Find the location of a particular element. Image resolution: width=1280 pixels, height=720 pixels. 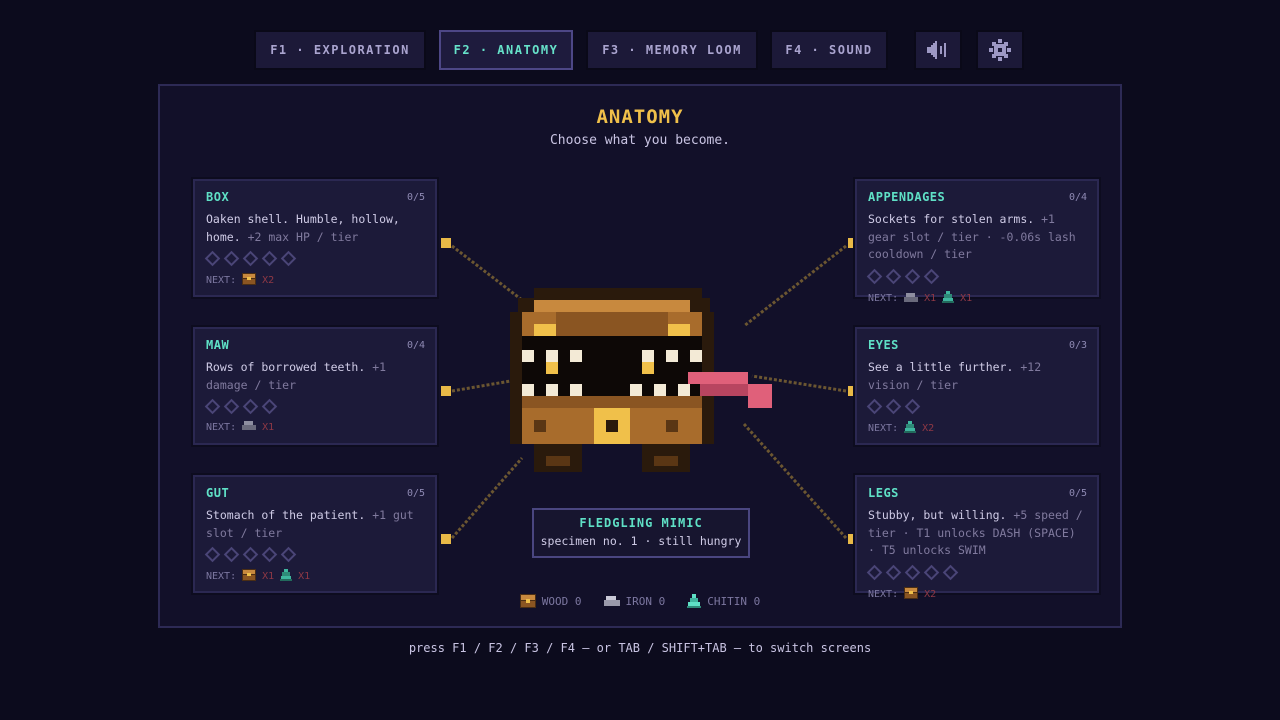

tab-exploration: F1 · EXPLORATION is located at coordinates (340, 50).